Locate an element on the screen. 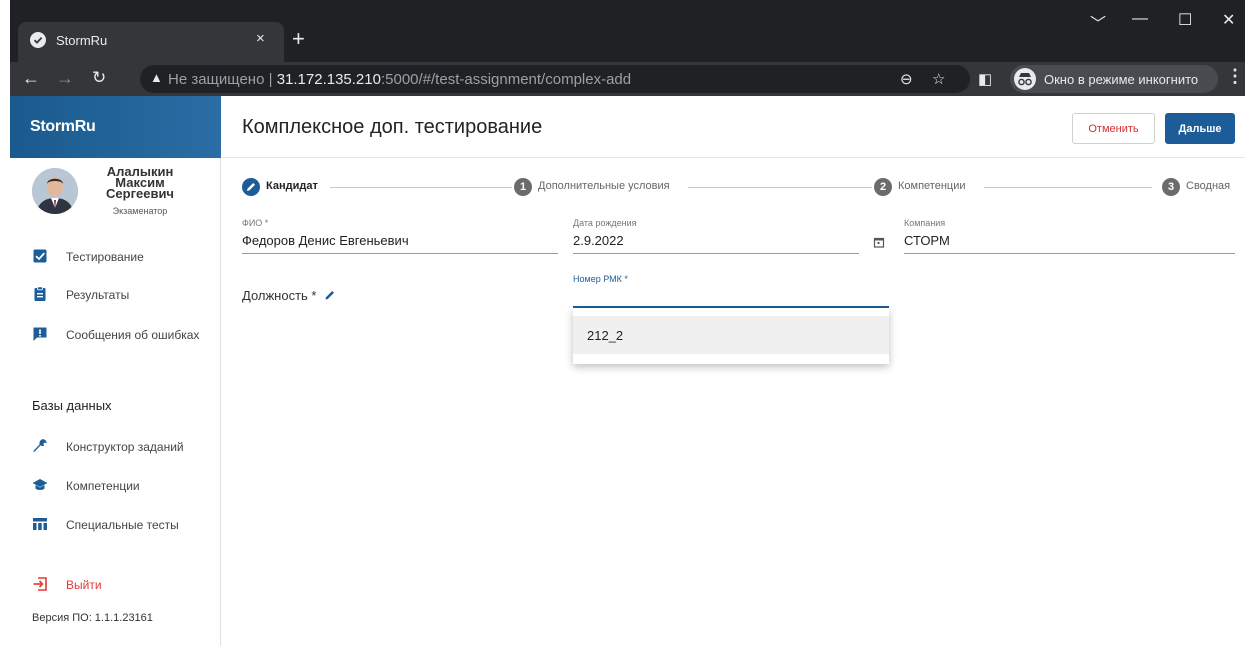 Image resolution: width=1245 pixels, height=646 pixels. position-field: Должность * is located at coordinates (289, 296).